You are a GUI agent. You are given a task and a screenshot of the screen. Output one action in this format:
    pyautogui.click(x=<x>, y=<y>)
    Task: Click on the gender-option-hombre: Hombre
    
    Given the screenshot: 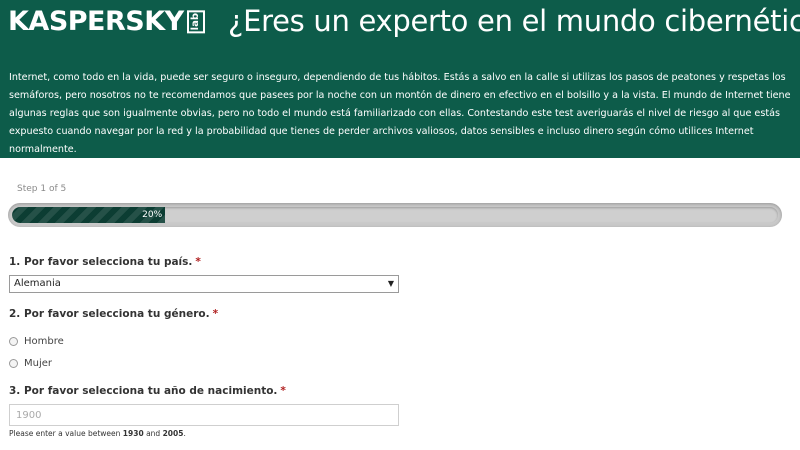 What is the action you would take?
    pyautogui.click(x=36, y=341)
    